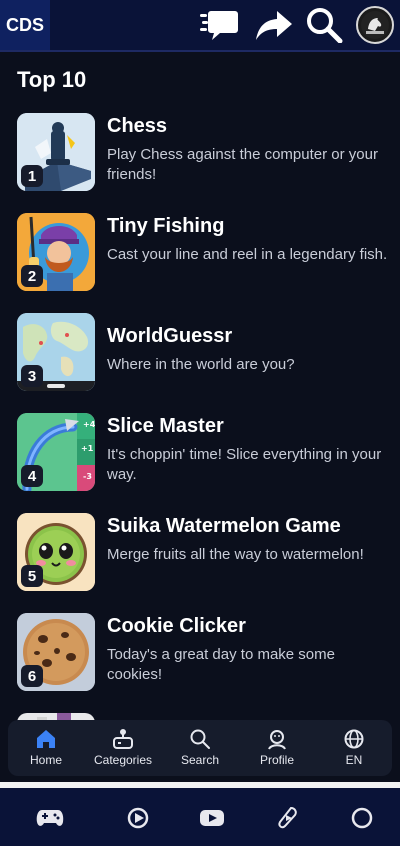  What do you see at coordinates (235, 554) in the screenshot?
I see `game-description: Merge fruits all the way to watermelon!` at bounding box center [235, 554].